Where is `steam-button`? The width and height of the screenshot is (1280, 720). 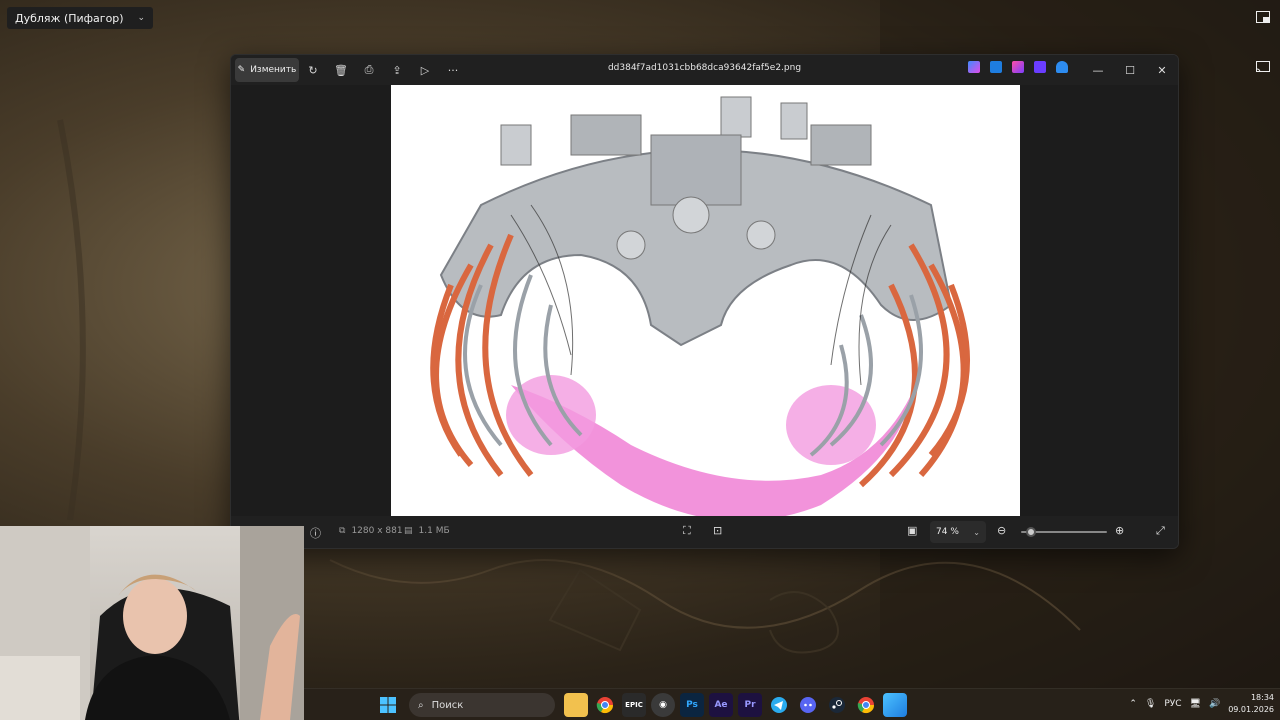 steam-button is located at coordinates (837, 705).